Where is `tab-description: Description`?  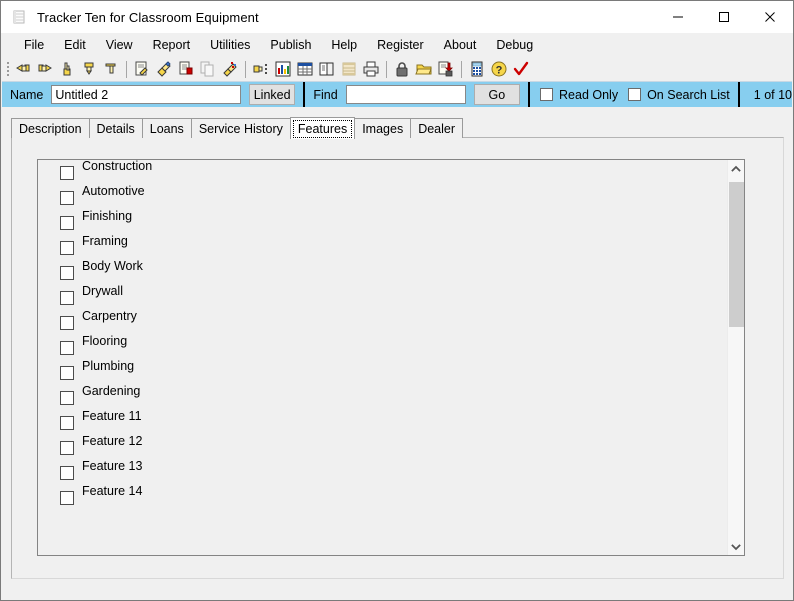
tab-description: Description is located at coordinates (50, 128).